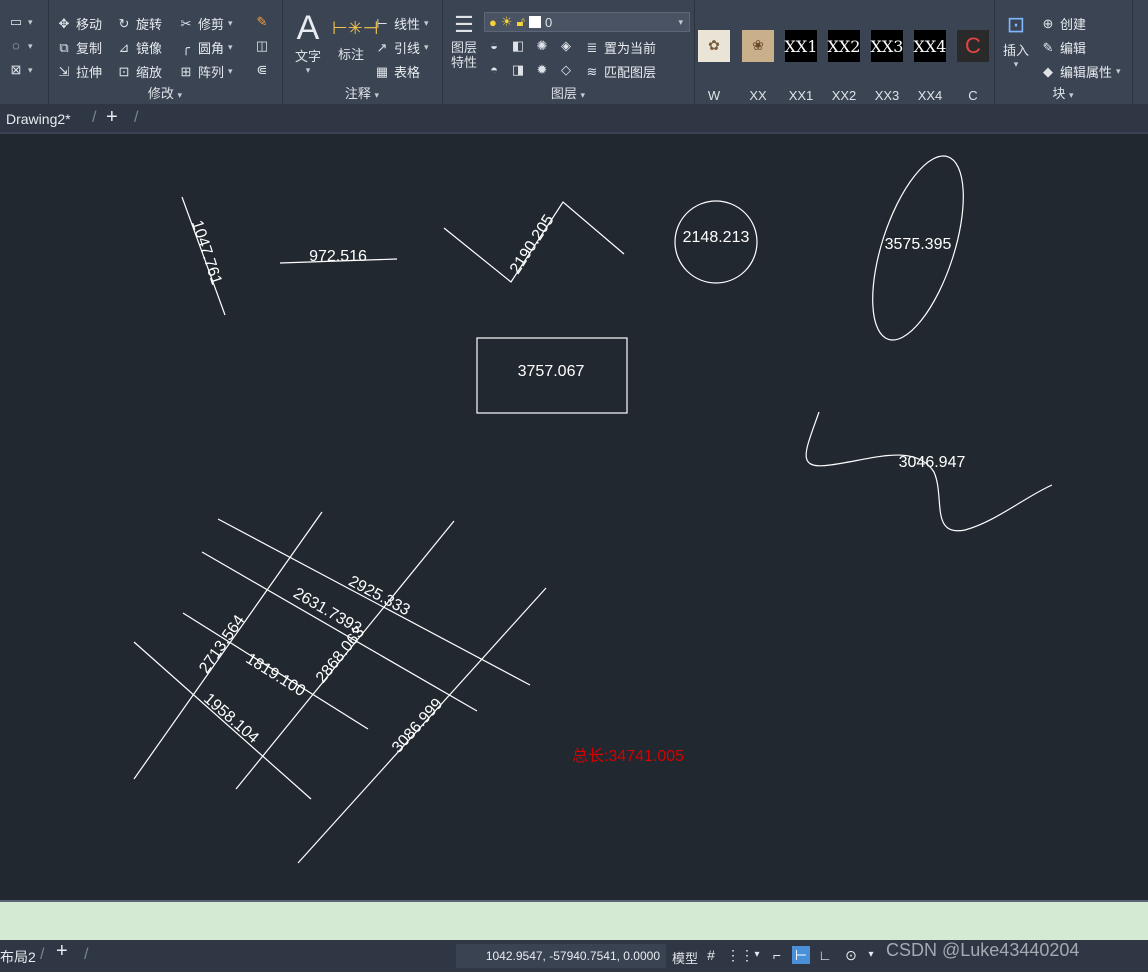 This screenshot has height=972, width=1148. Describe the element at coordinates (205, 47) in the screenshot. I see `fillet-button: ╭ 圆角 ▾` at that location.